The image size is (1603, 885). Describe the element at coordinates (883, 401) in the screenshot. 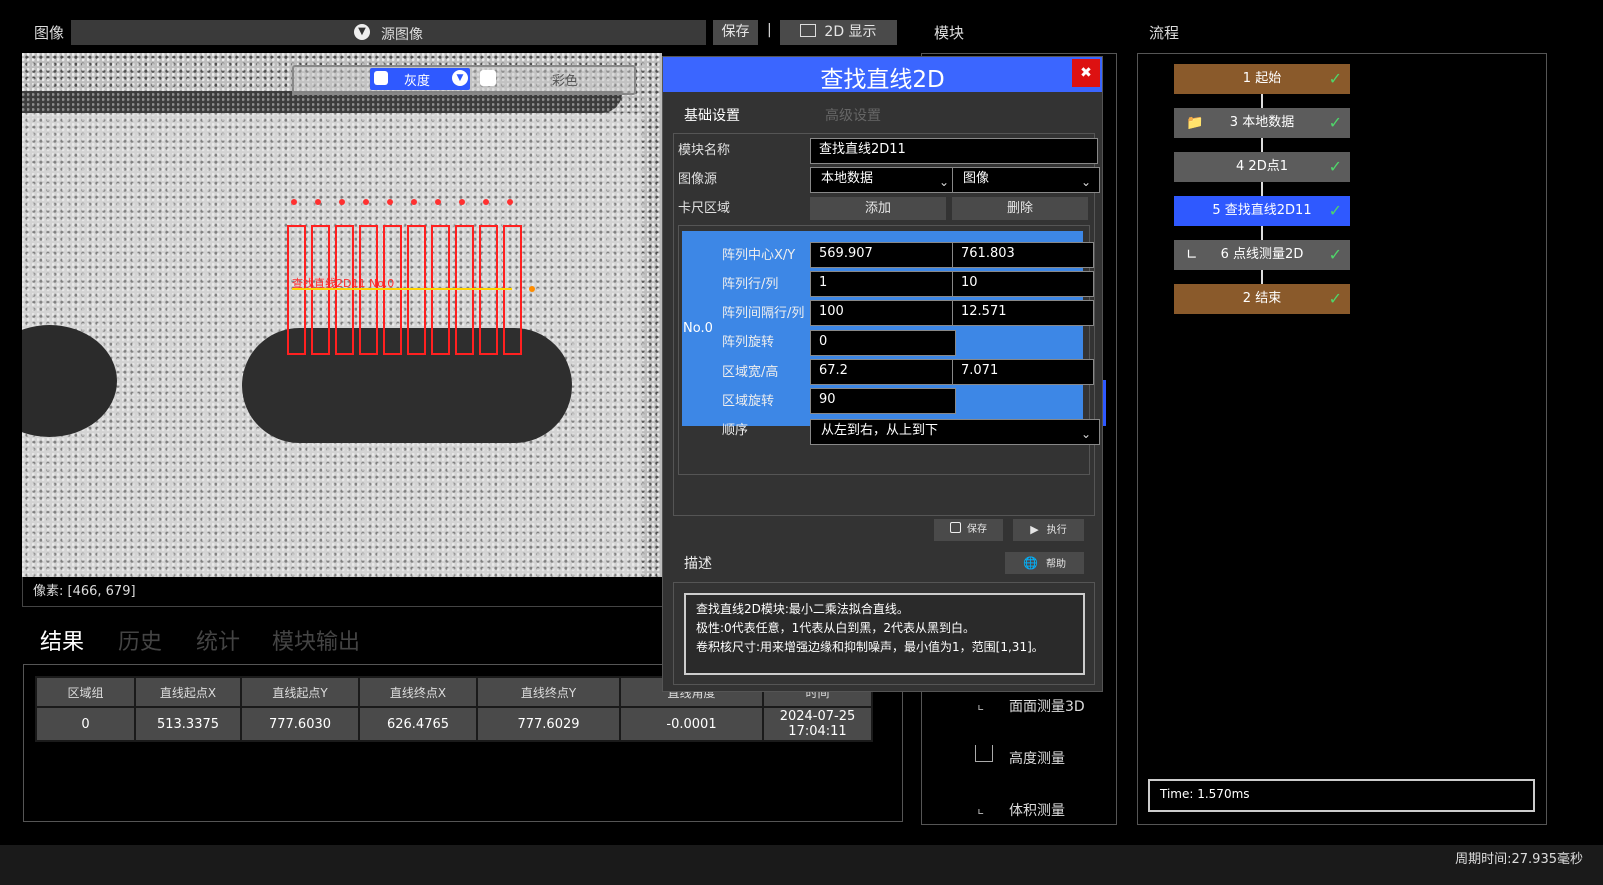

I see `region-rotate-input: 90` at that location.